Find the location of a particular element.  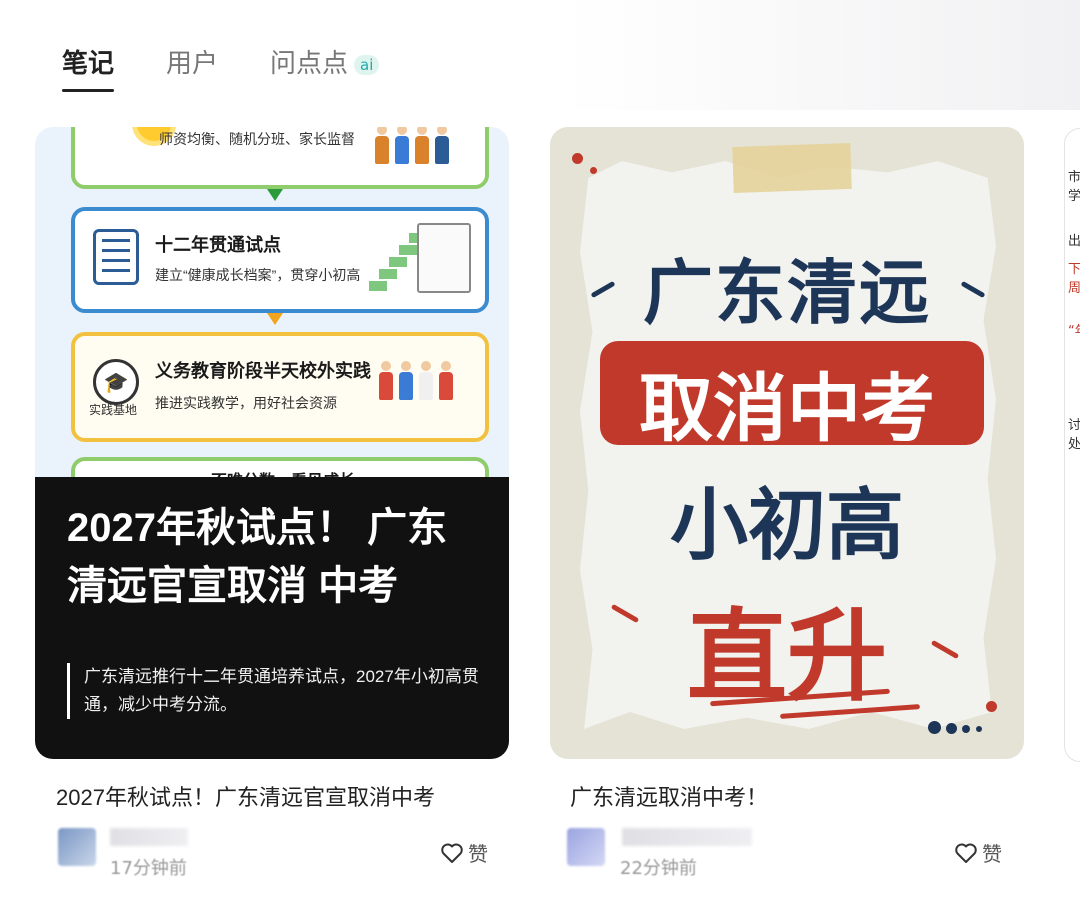

top-background-fade is located at coordinates (820, 55).